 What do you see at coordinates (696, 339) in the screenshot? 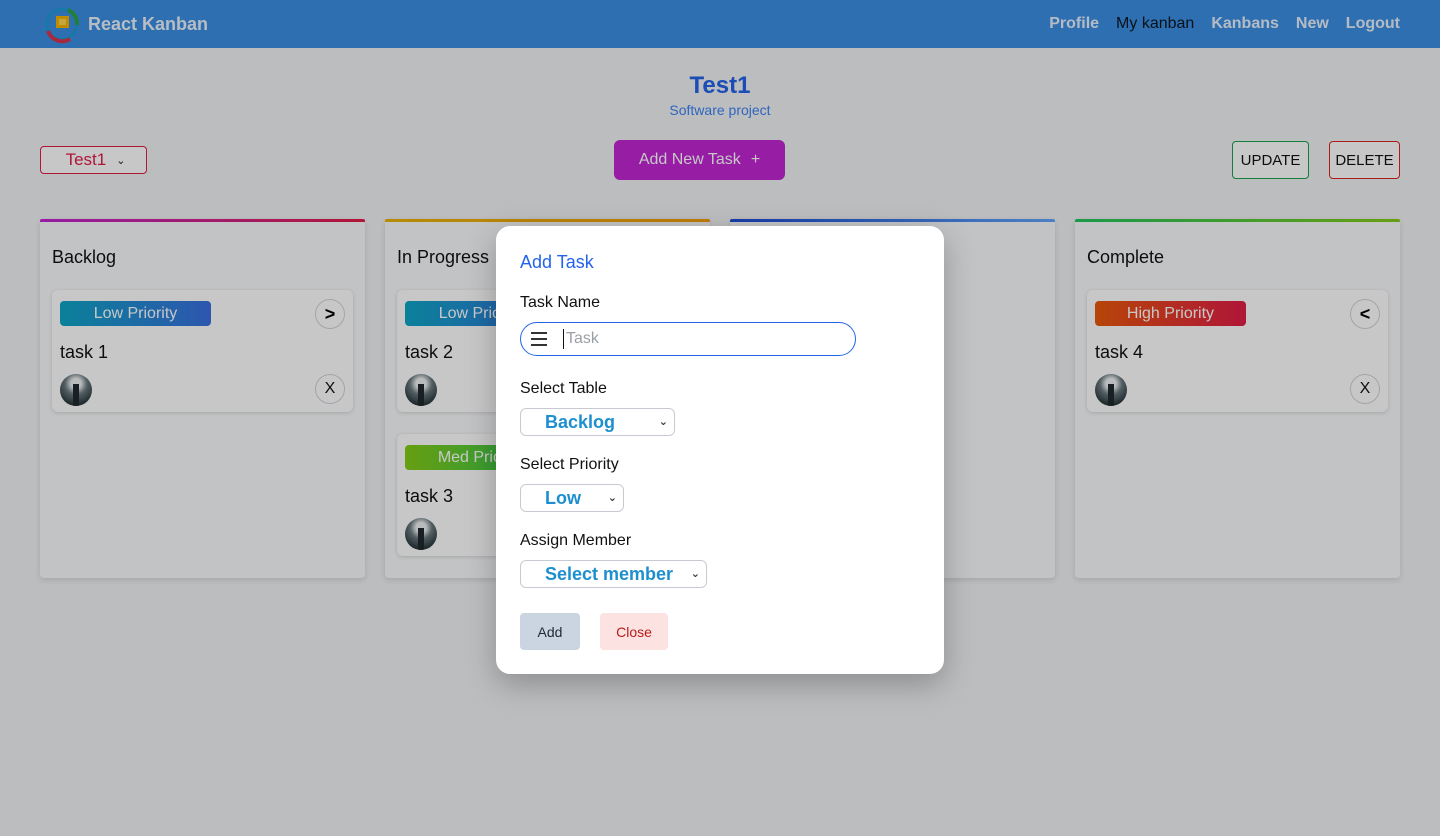
I see `task-name-input` at bounding box center [696, 339].